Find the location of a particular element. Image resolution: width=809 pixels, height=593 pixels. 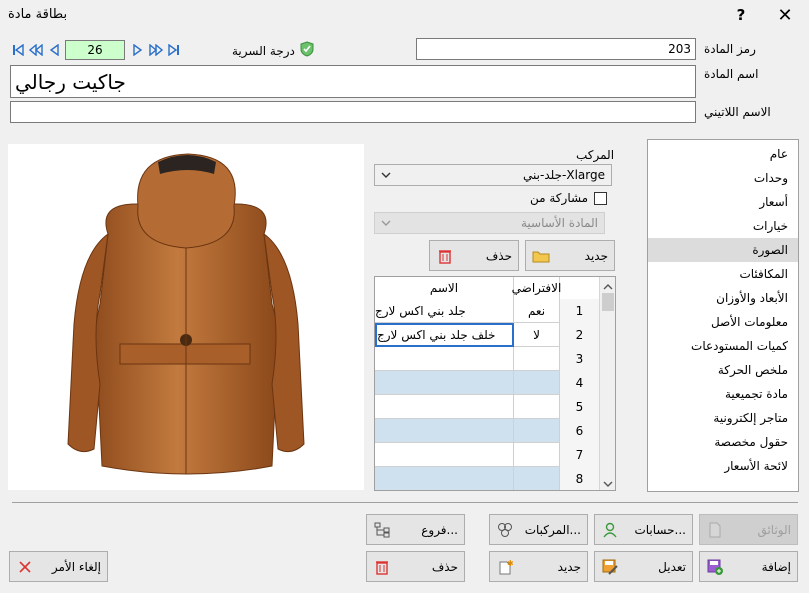

grid-row-number: 3 is located at coordinates (579, 359).